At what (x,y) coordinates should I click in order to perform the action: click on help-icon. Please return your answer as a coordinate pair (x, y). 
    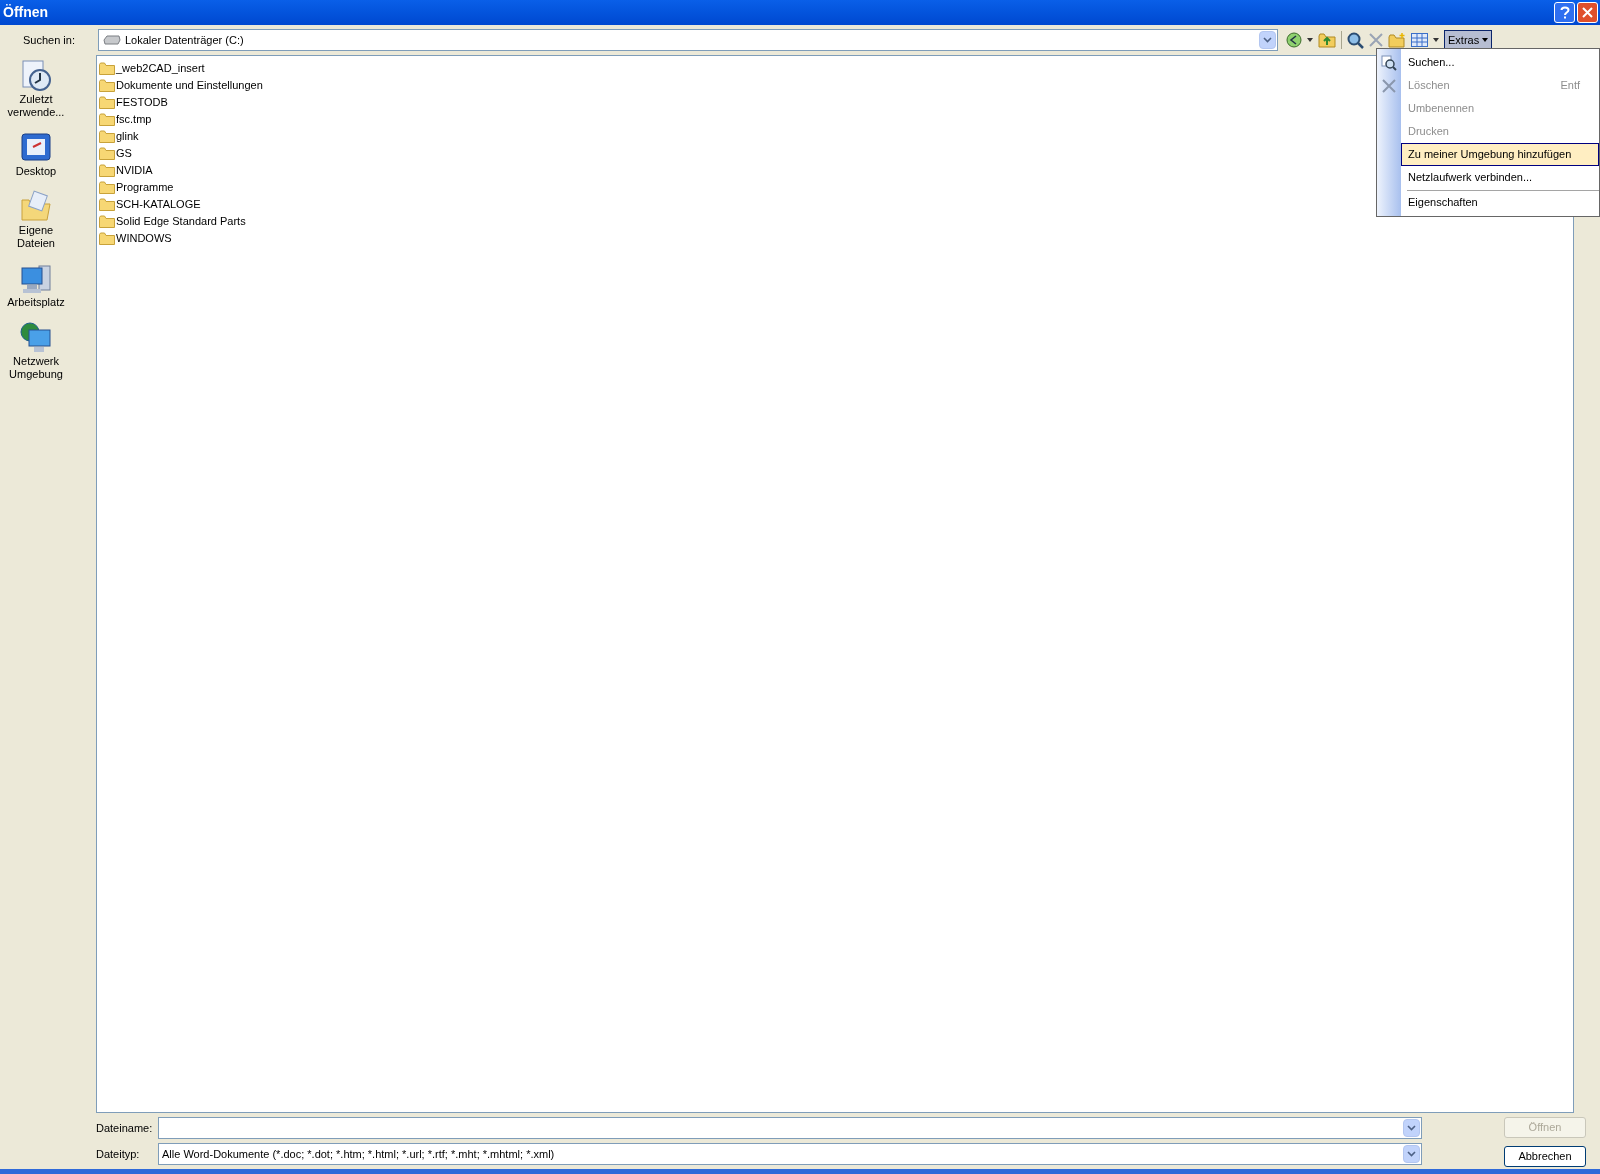
    Looking at the image, I should click on (1564, 12).